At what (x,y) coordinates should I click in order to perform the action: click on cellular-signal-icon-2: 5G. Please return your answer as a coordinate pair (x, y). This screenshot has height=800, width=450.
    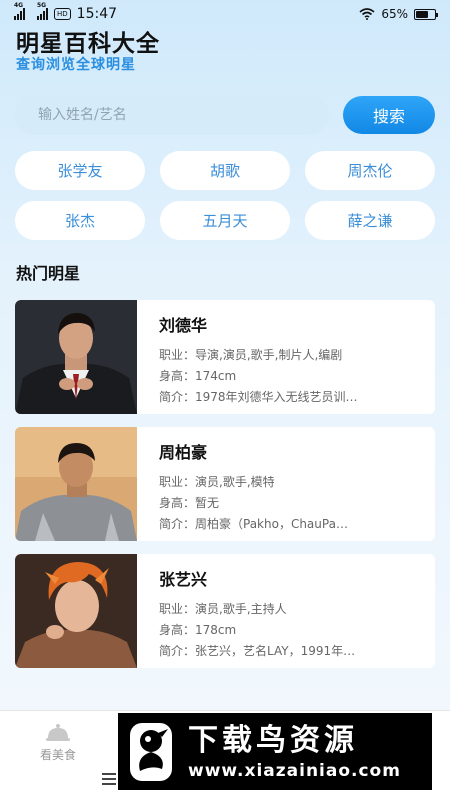
    Looking at the image, I should click on (42, 11).